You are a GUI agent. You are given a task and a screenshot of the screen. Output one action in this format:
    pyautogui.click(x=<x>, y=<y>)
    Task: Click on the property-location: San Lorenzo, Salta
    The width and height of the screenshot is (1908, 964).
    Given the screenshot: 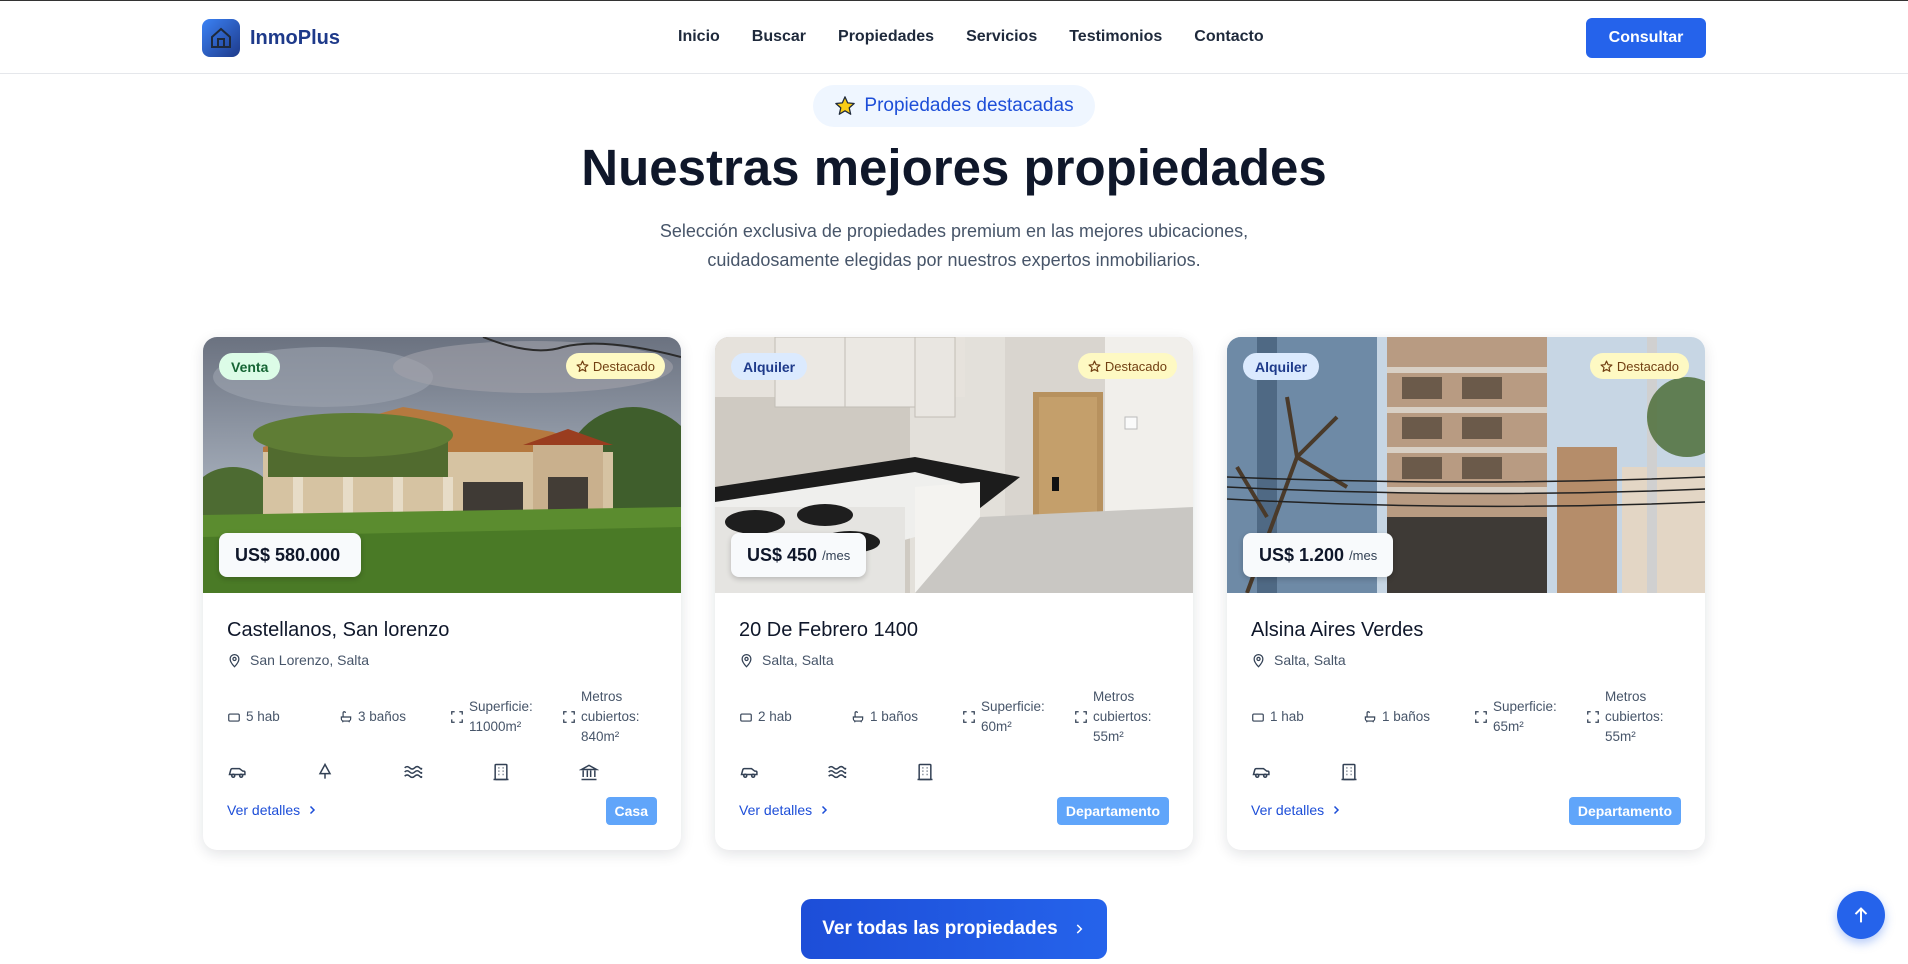 What is the action you would take?
    pyautogui.click(x=298, y=660)
    